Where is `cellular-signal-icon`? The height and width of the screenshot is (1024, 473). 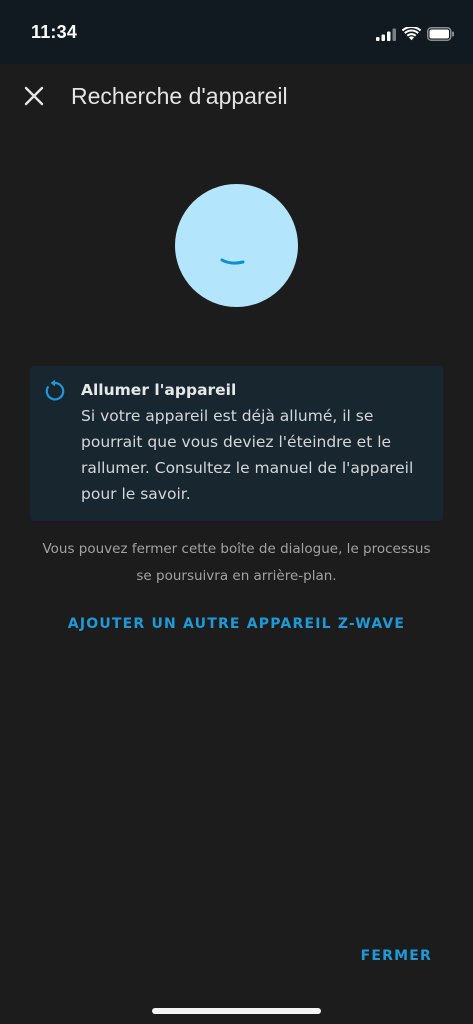 cellular-signal-icon is located at coordinates (386, 35).